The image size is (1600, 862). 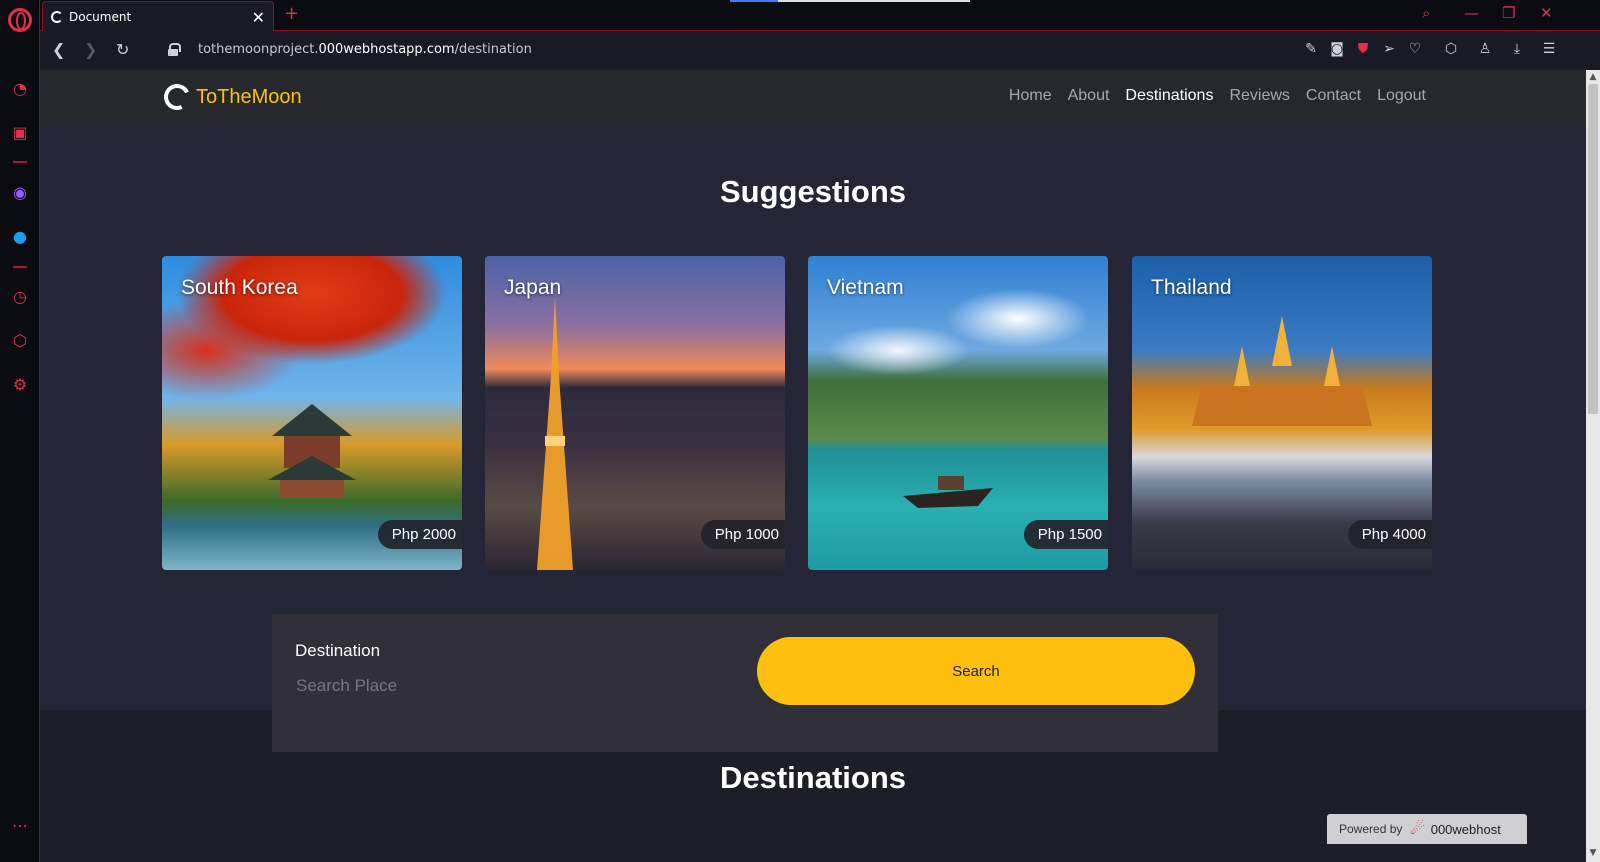 I want to click on destination-card-vietnam: Vietnam Php 1500, so click(x=958, y=413).